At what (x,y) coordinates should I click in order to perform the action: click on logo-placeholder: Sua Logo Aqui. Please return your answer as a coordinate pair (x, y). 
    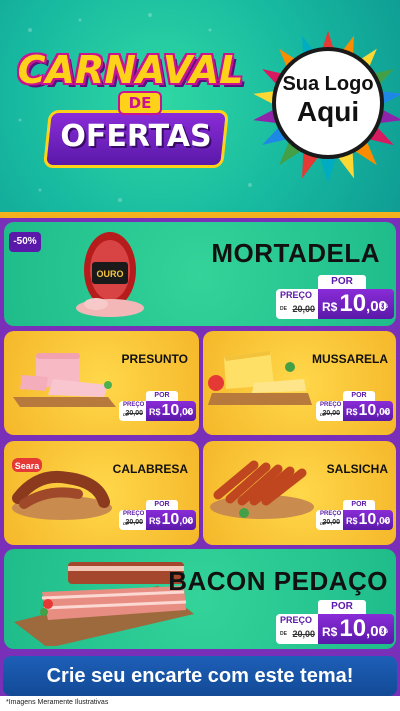
    Looking at the image, I should click on (328, 103).